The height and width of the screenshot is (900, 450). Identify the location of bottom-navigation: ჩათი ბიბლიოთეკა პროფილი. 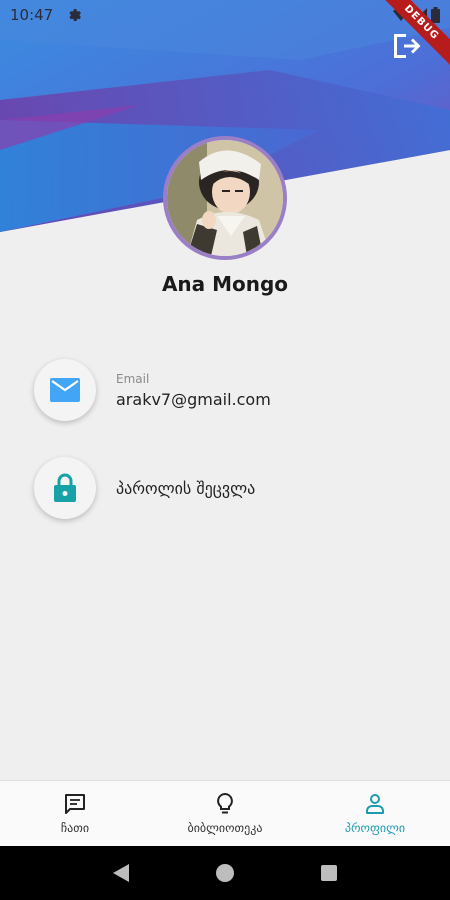
(225, 813).